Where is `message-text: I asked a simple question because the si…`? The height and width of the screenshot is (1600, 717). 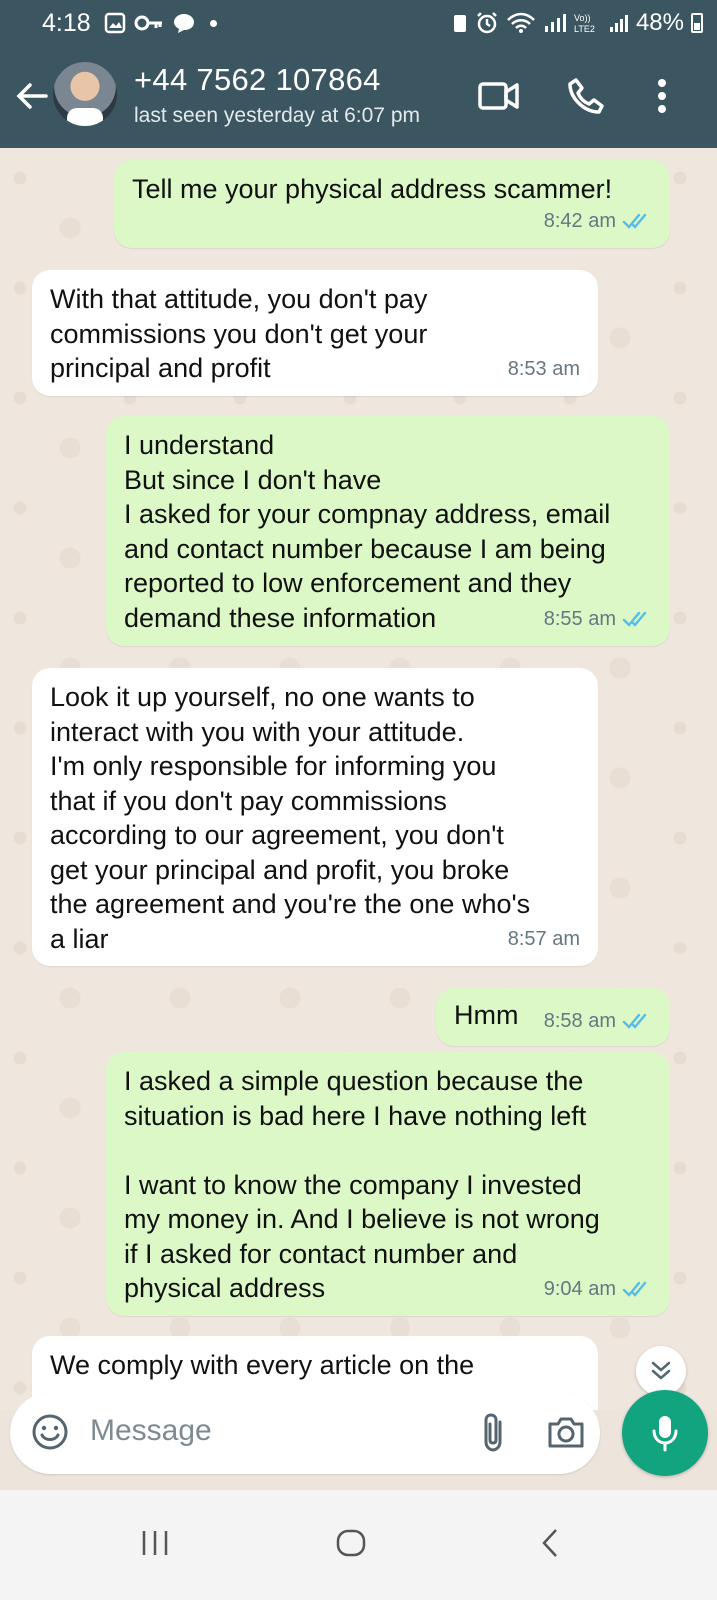 message-text: I asked a simple question because the si… is located at coordinates (362, 1184).